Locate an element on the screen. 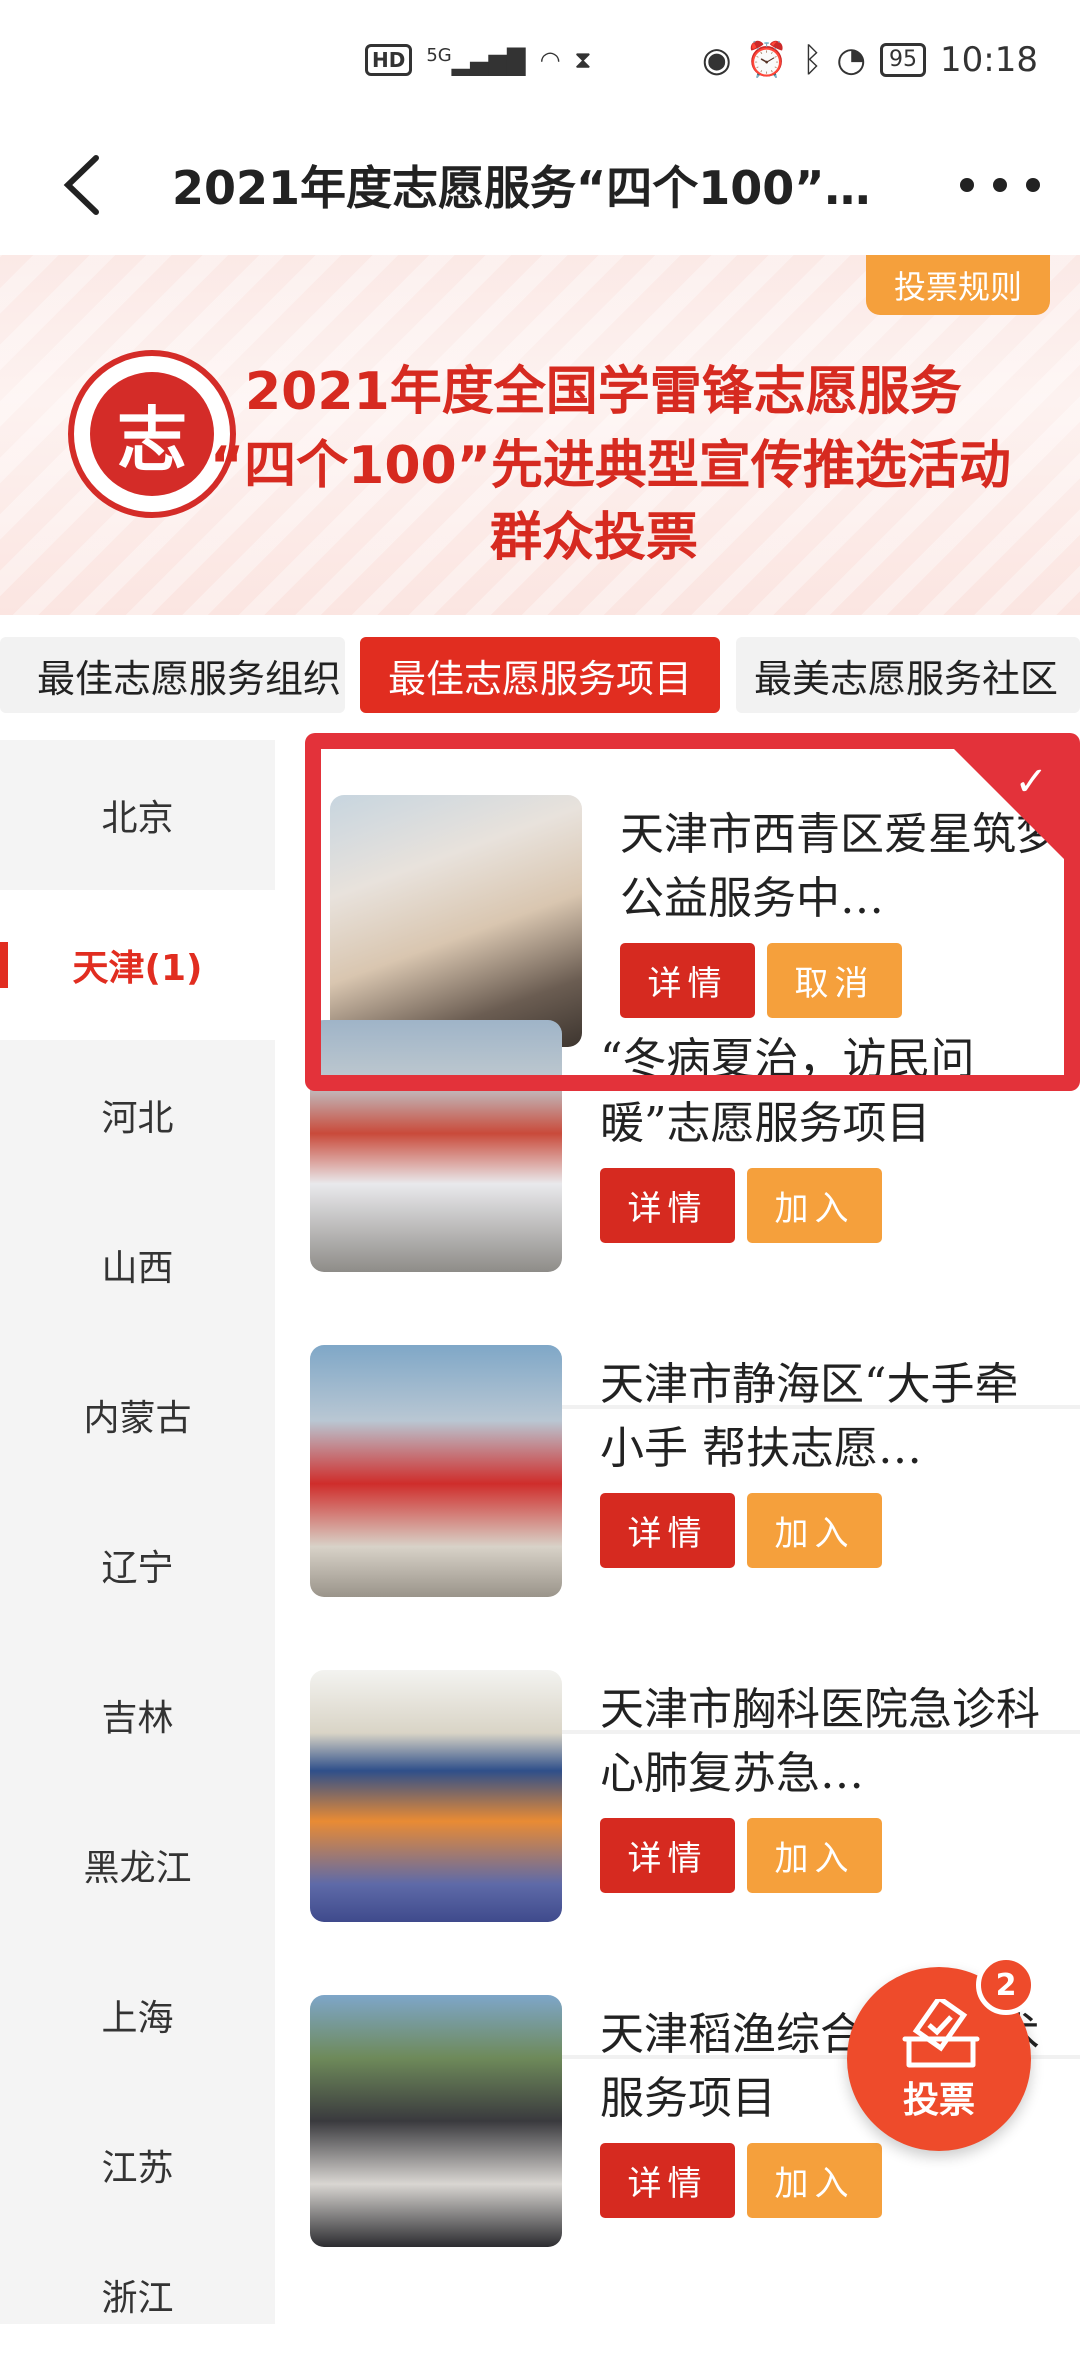 Image resolution: width=1080 pixels, height=2370 pixels. sidebar-item-label: 吉林 is located at coordinates (137, 1718).